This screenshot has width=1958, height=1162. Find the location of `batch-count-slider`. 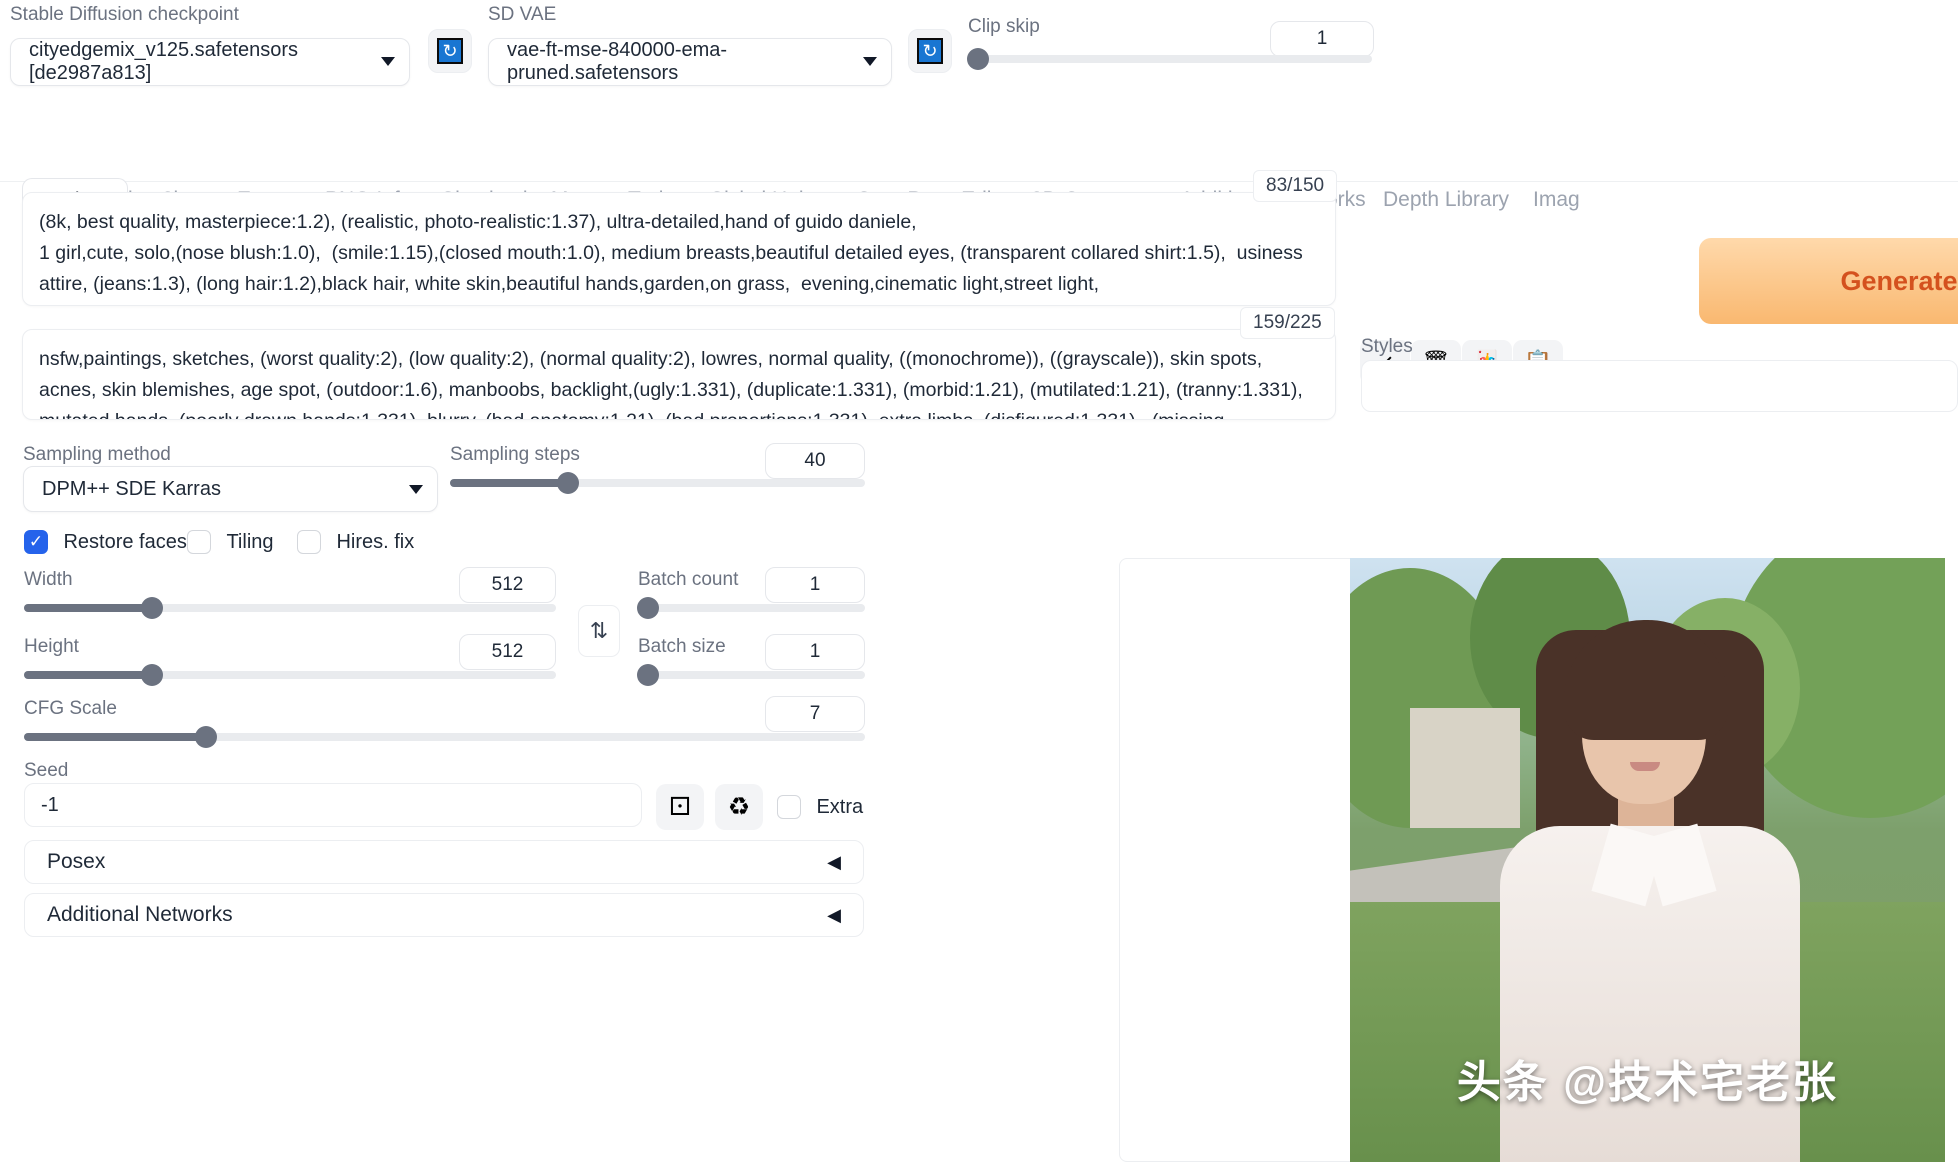

batch-count-slider is located at coordinates (751, 608).